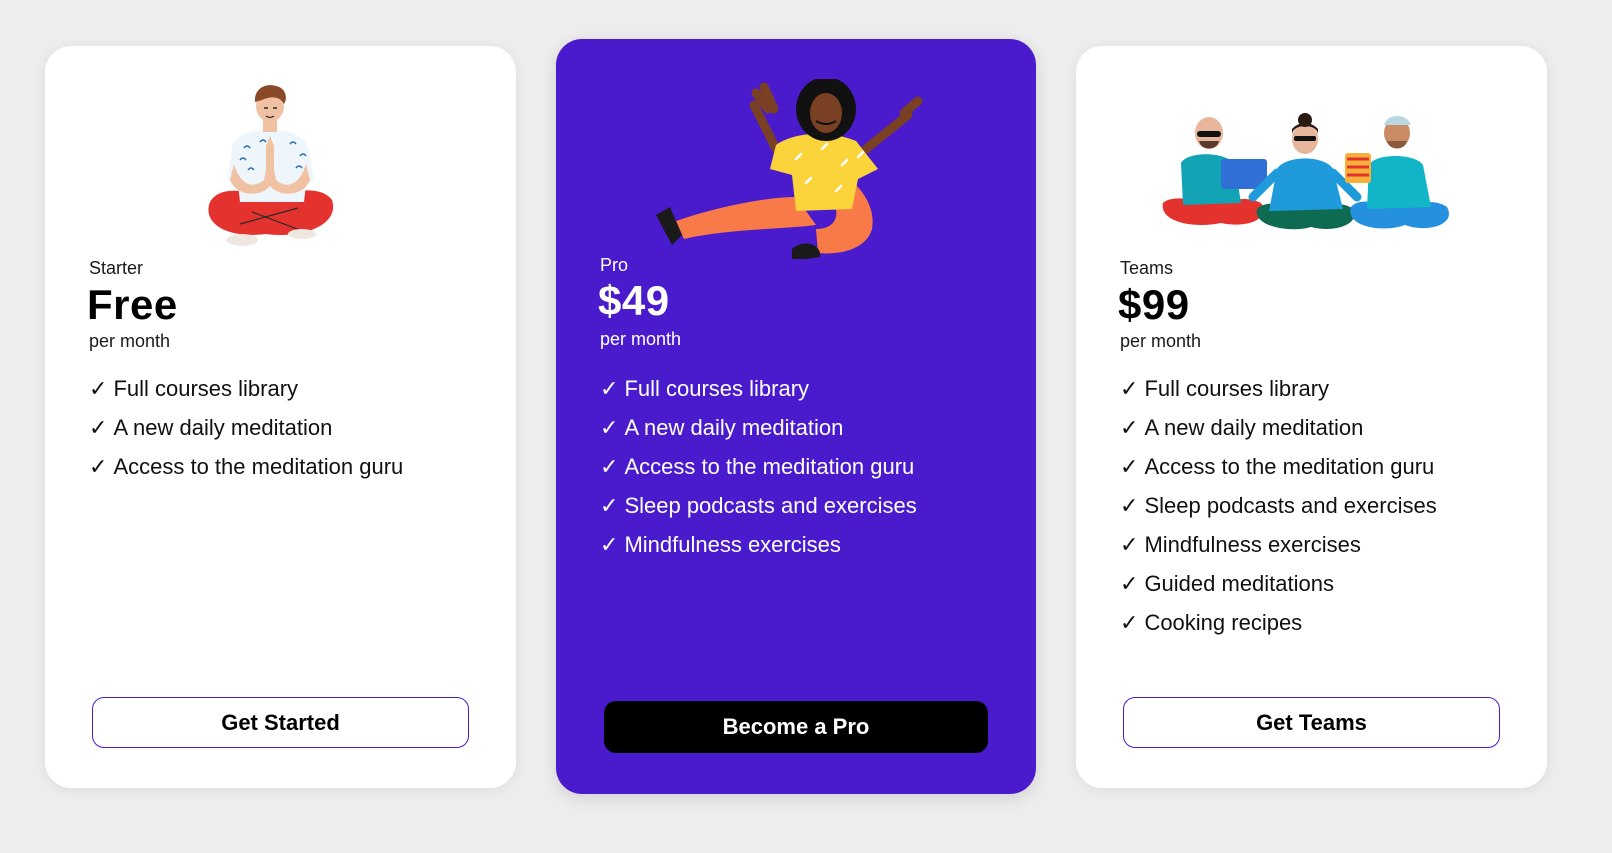 The height and width of the screenshot is (853, 1612). I want to click on plan-price: $99, so click(1154, 304).